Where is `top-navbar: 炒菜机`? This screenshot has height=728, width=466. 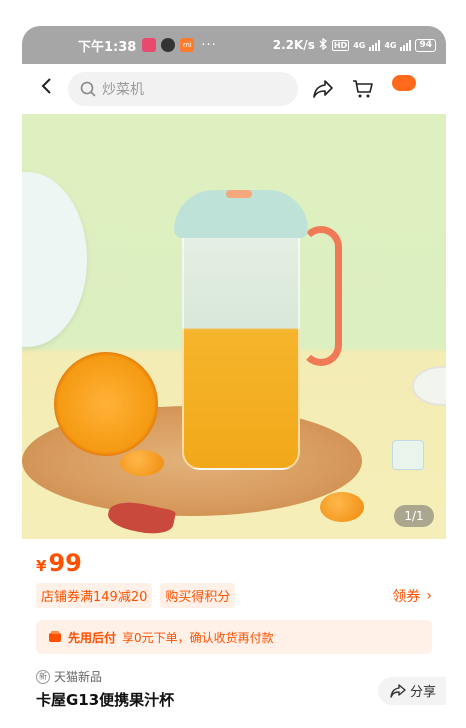 top-navbar: 炒菜机 is located at coordinates (234, 89).